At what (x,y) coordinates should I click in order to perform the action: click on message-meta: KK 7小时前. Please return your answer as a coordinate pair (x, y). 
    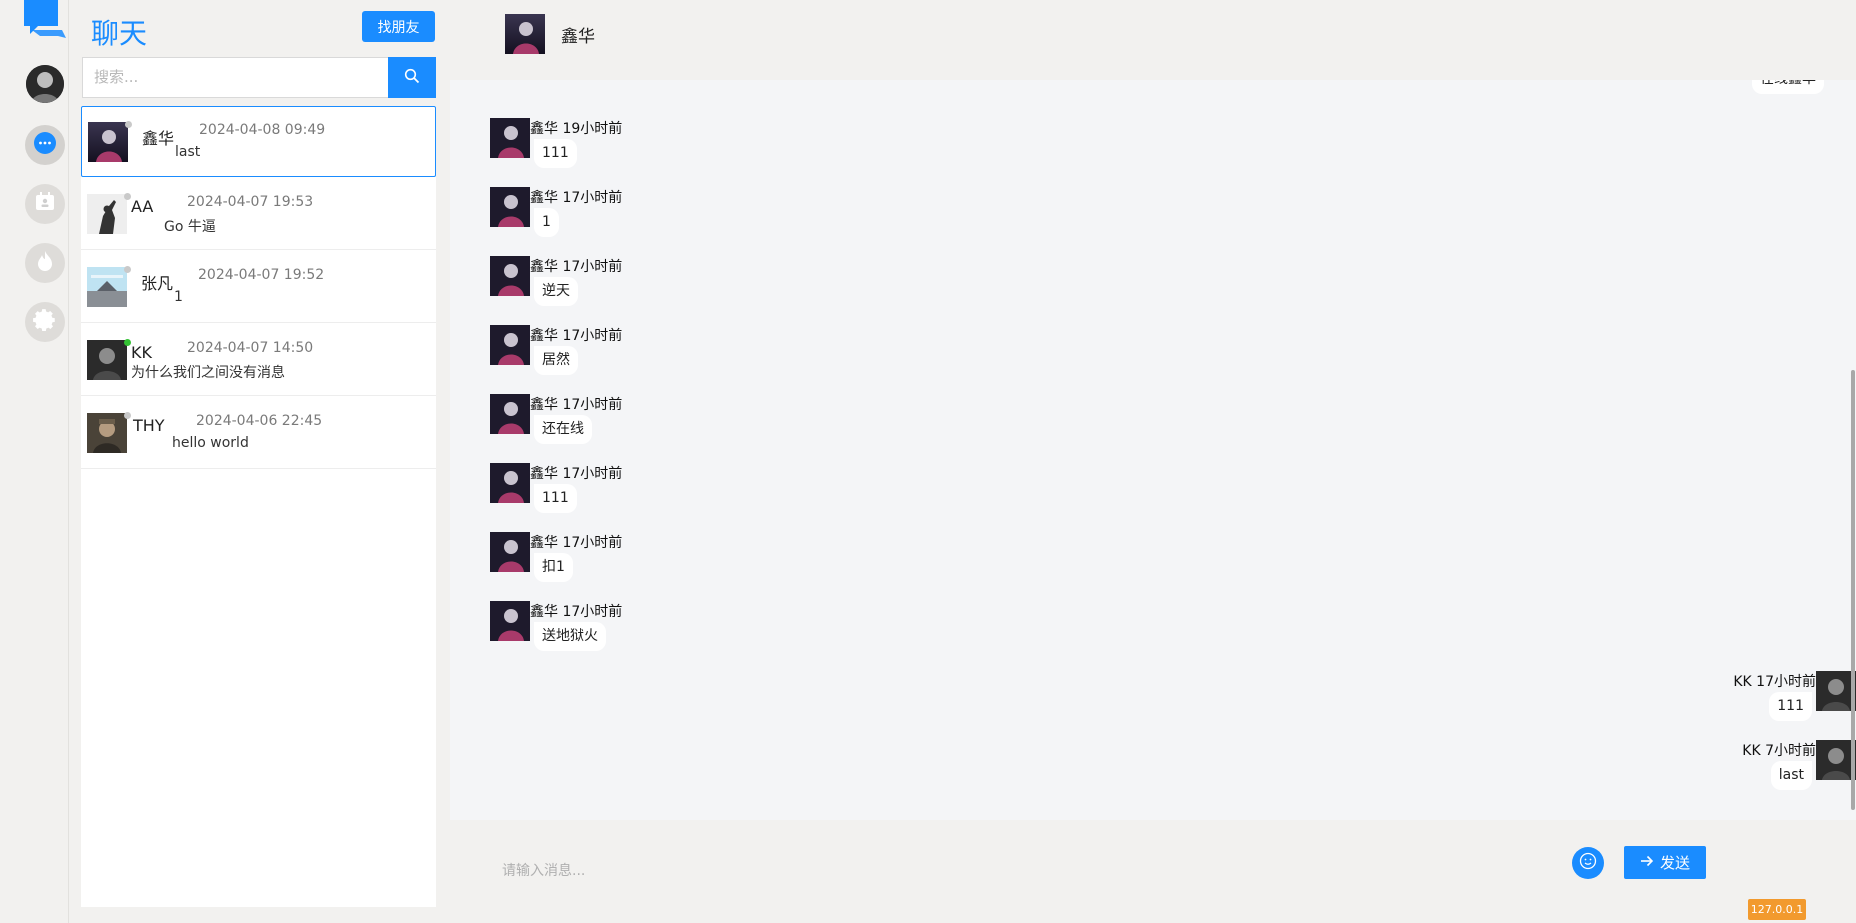
    Looking at the image, I should click on (1779, 751).